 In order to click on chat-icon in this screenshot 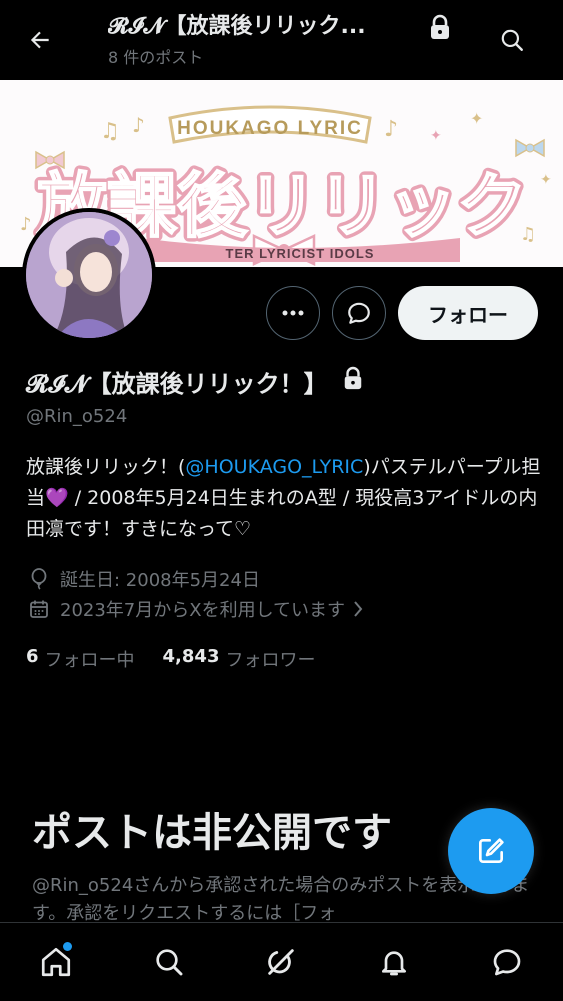, I will do `click(507, 962)`.